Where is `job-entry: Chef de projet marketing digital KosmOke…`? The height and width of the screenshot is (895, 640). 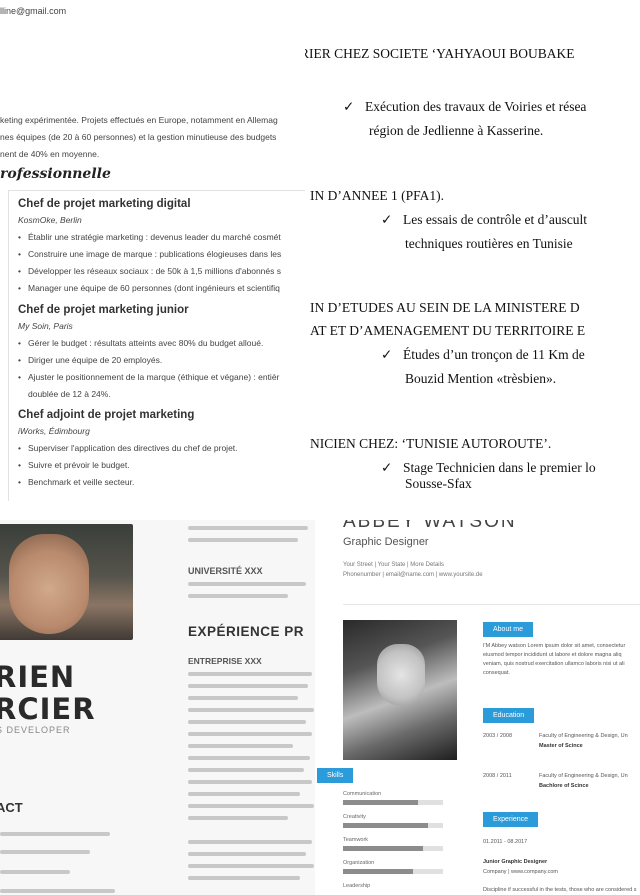 job-entry: Chef de projet marketing digital KosmOke… is located at coordinates (166, 247).